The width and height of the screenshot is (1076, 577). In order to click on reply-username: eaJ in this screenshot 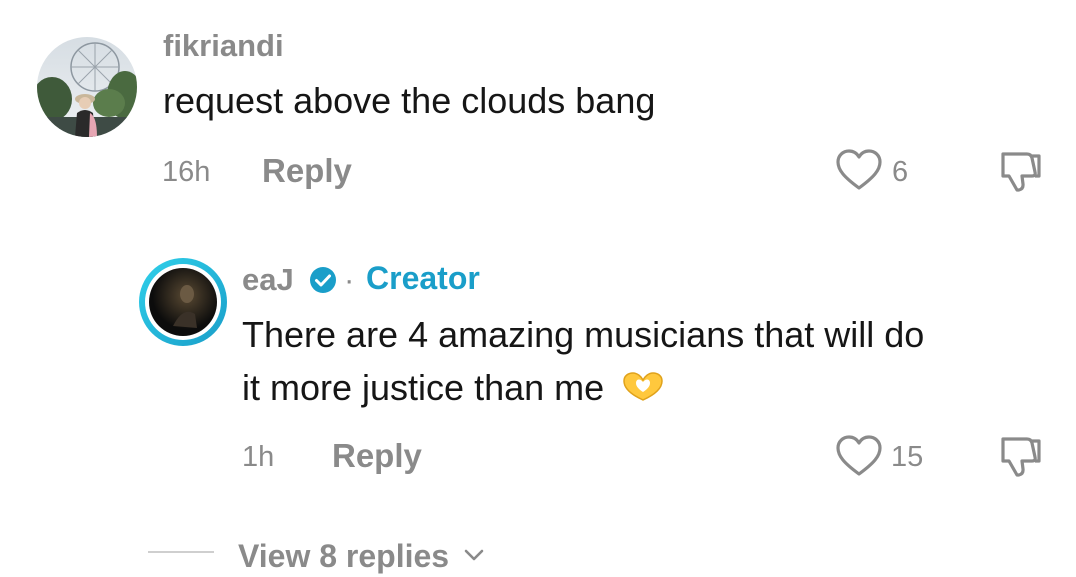, I will do `click(268, 280)`.